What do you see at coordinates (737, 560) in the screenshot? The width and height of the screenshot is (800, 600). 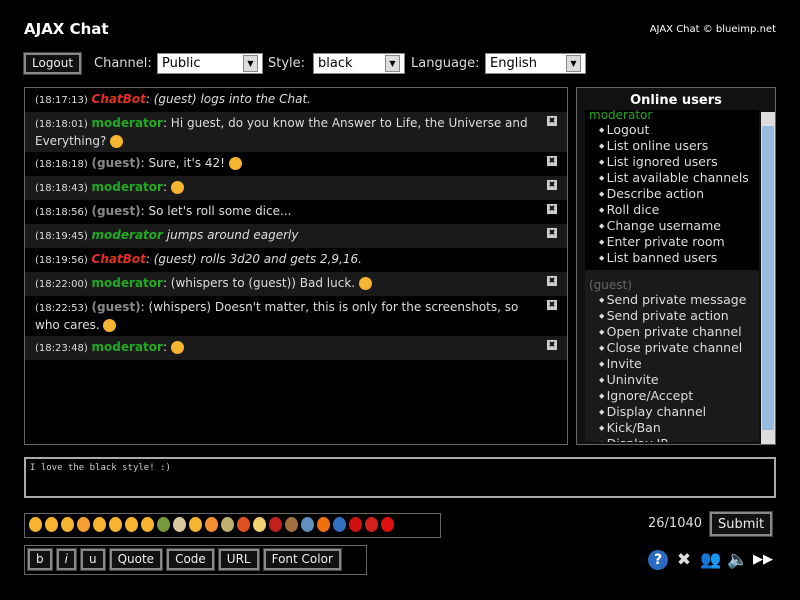 I see `audio-icon: 🔈` at bounding box center [737, 560].